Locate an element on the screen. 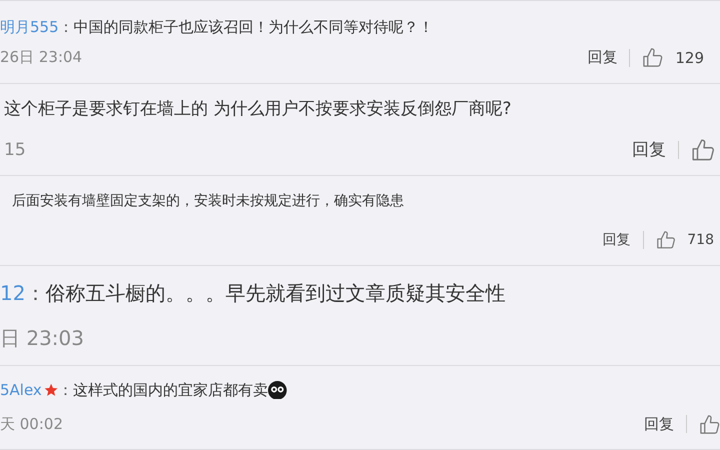 The image size is (720, 450). comment-text: 俗称五斗橱的。。。早先就看到过文章质疑其安全性 is located at coordinates (275, 293).